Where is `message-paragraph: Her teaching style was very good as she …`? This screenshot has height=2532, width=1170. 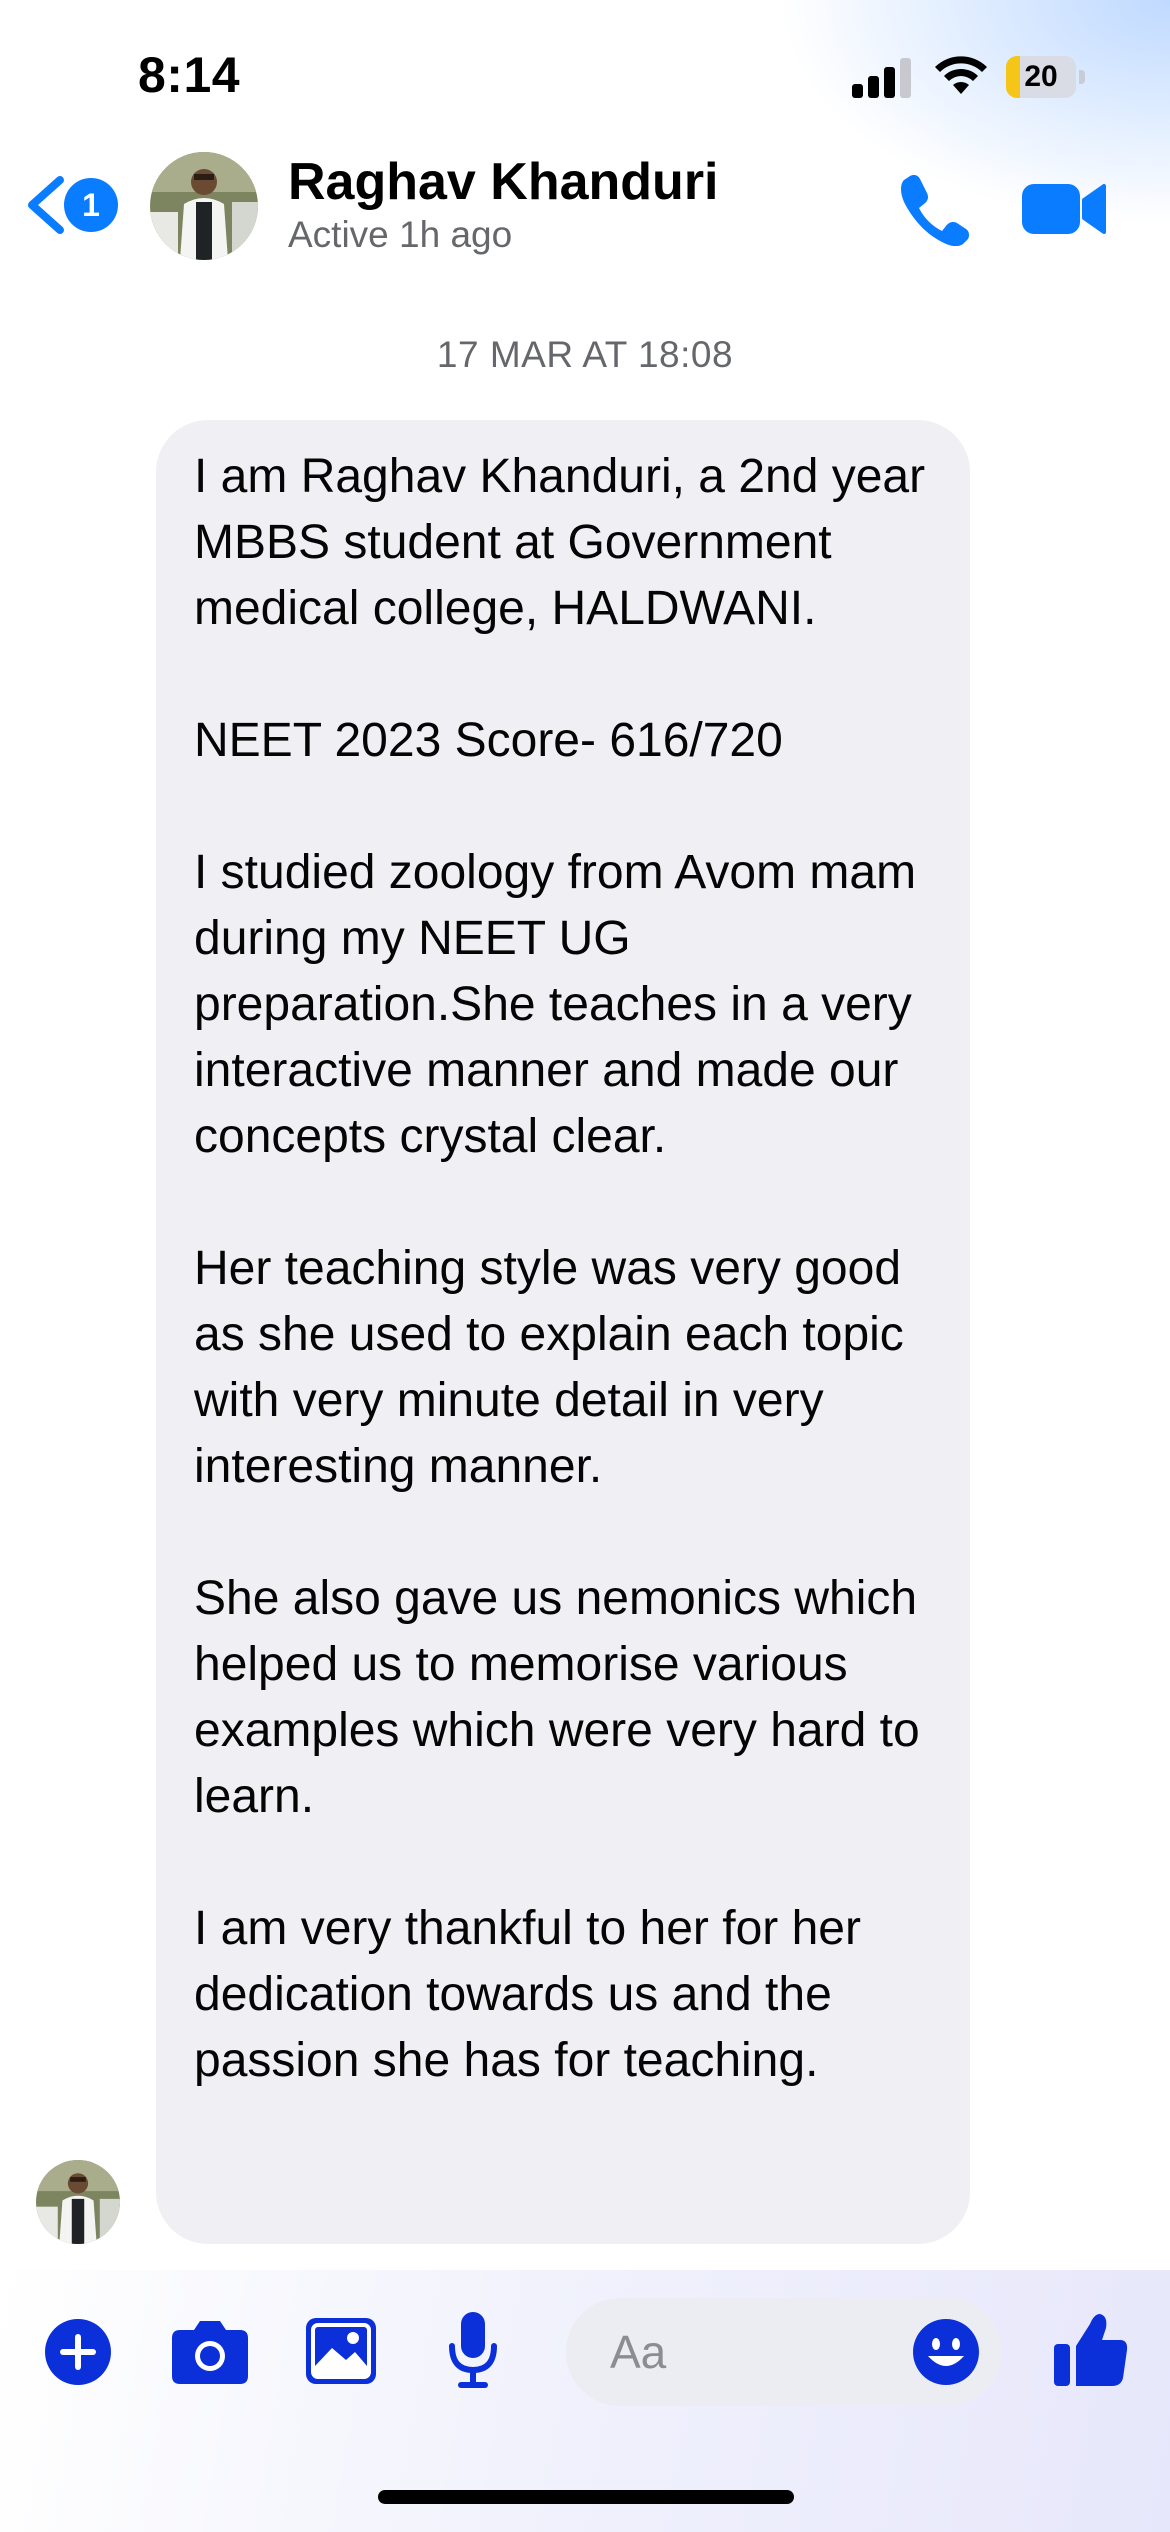
message-paragraph: Her teaching style was very good as she … is located at coordinates (549, 1367).